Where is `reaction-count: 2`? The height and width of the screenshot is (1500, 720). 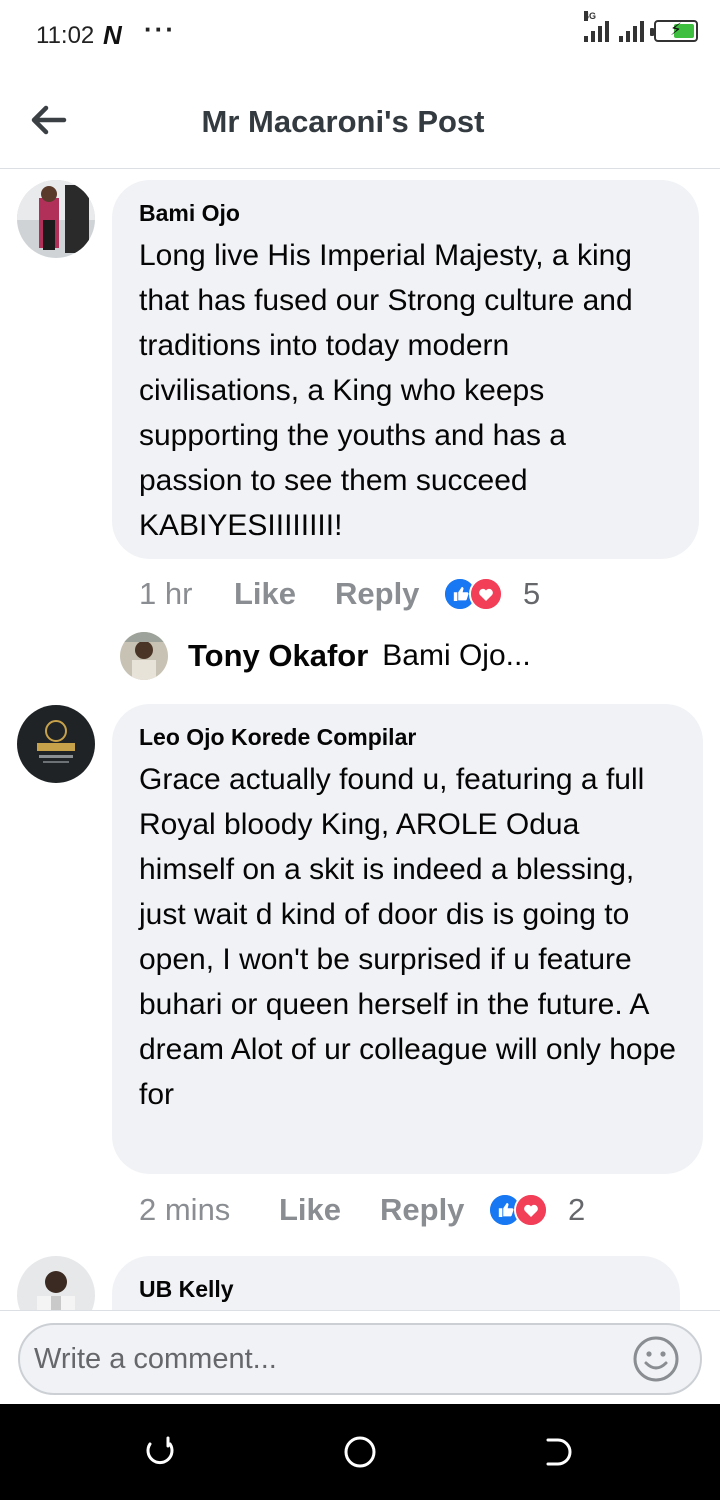
reaction-count: 2 is located at coordinates (577, 1209).